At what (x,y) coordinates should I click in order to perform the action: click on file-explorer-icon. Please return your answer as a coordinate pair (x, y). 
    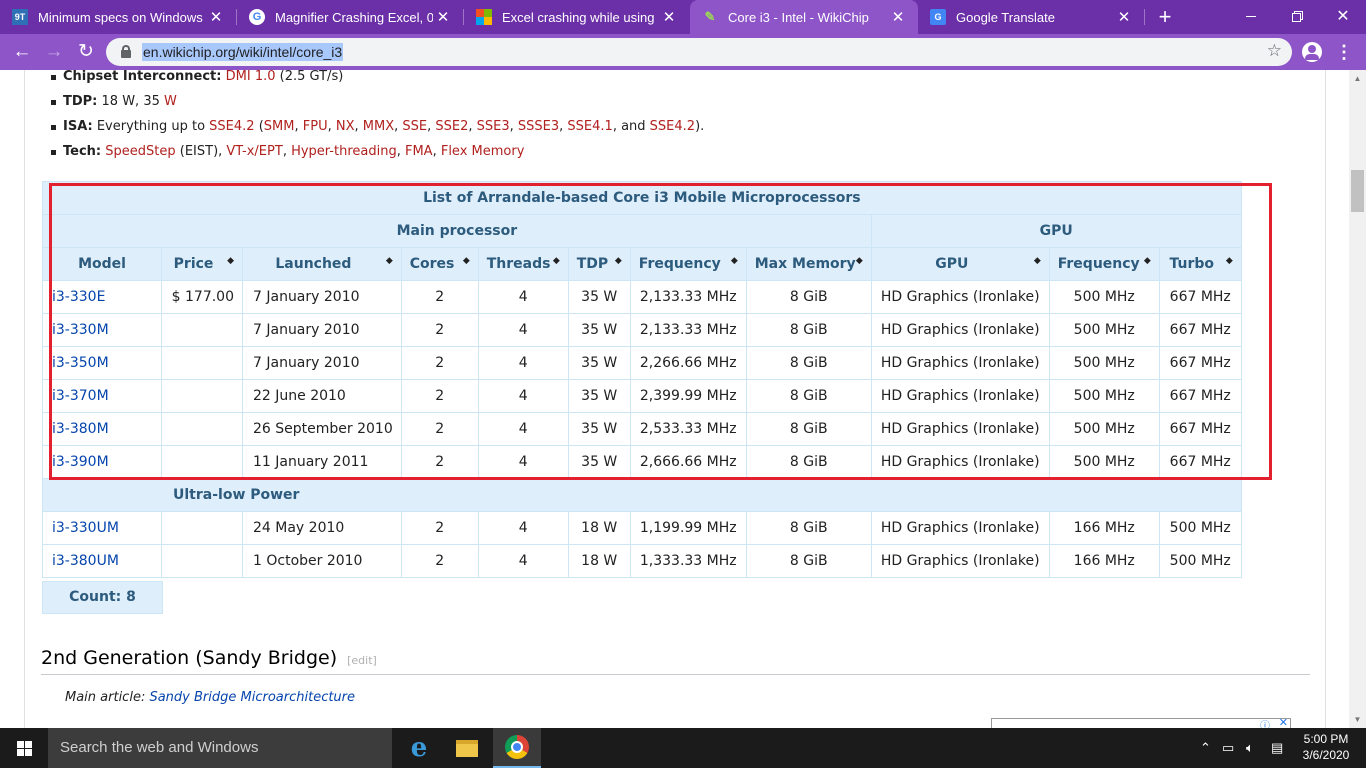
    Looking at the image, I should click on (467, 748).